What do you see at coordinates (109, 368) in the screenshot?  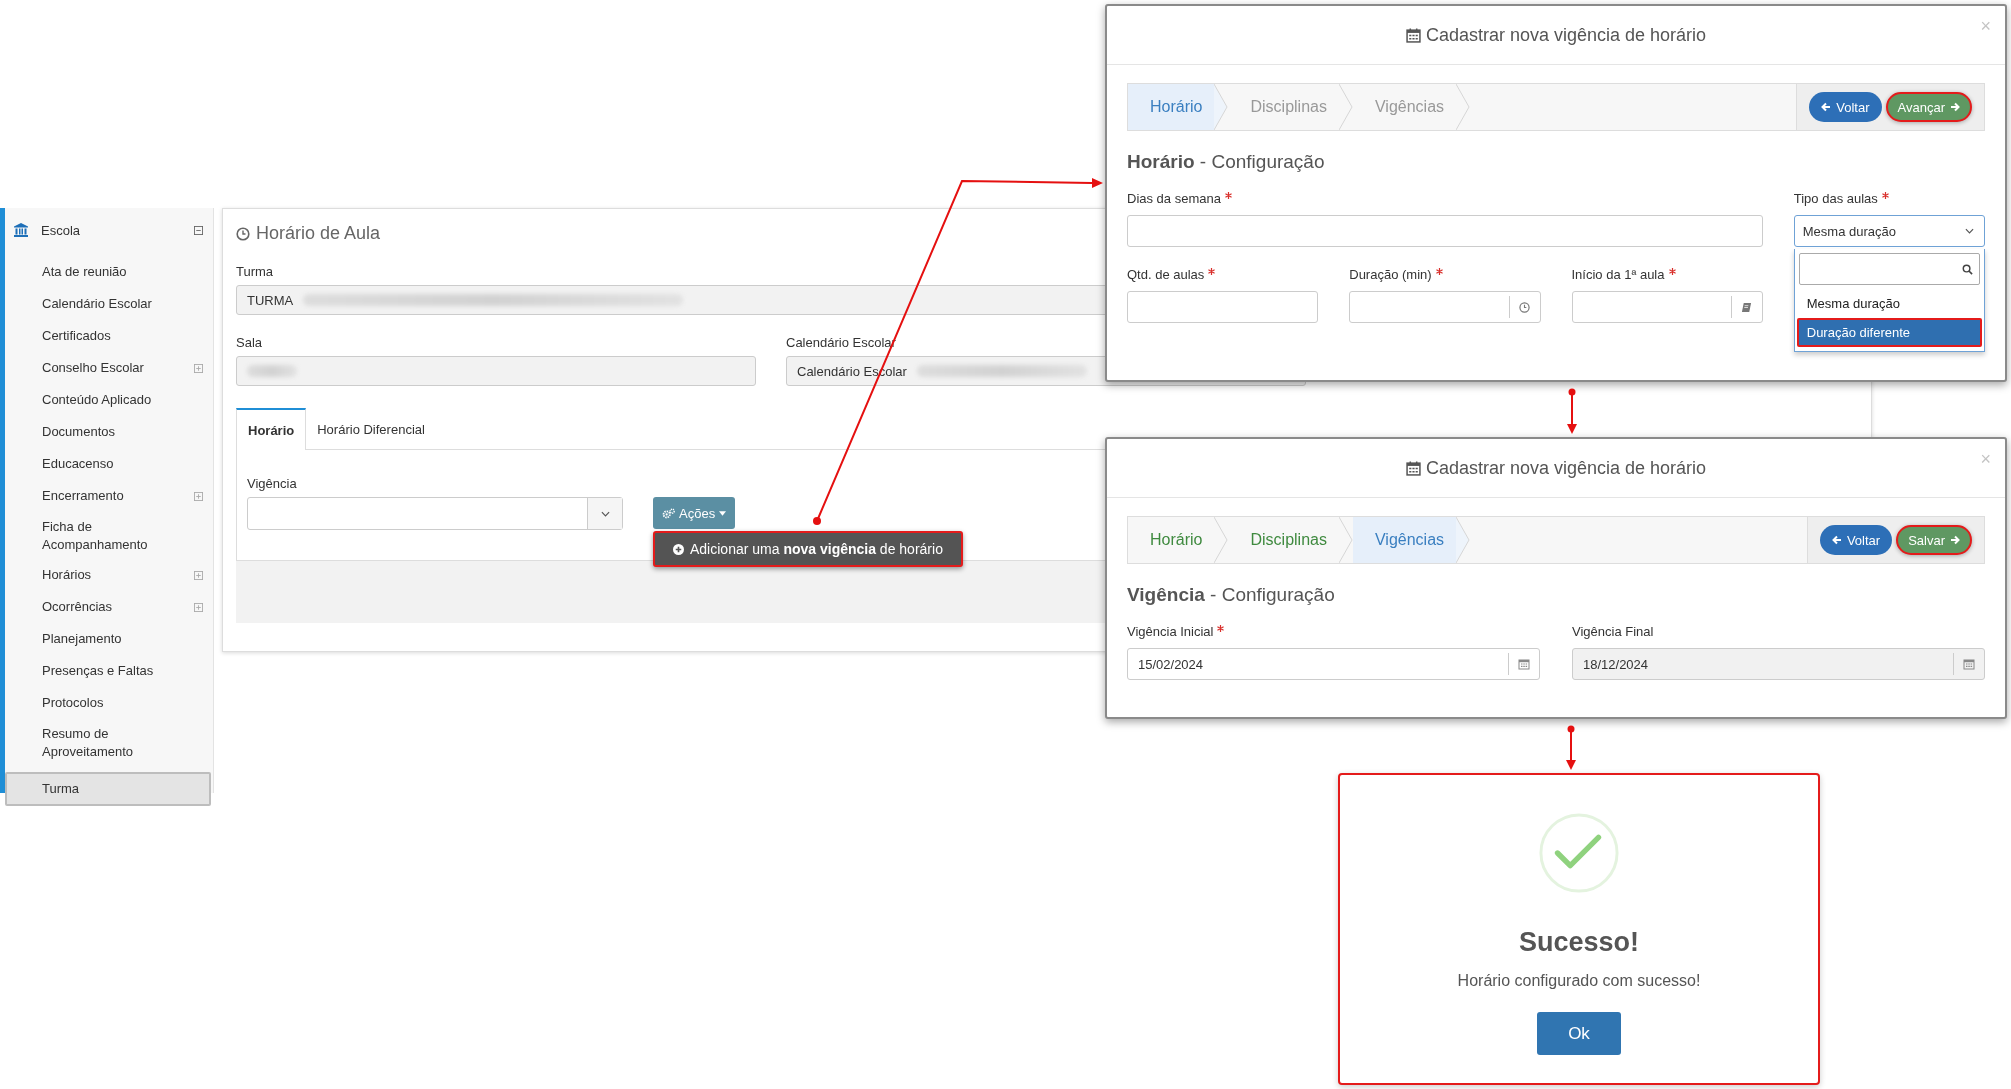 I see `sidebar-item: Conselho Escolar` at bounding box center [109, 368].